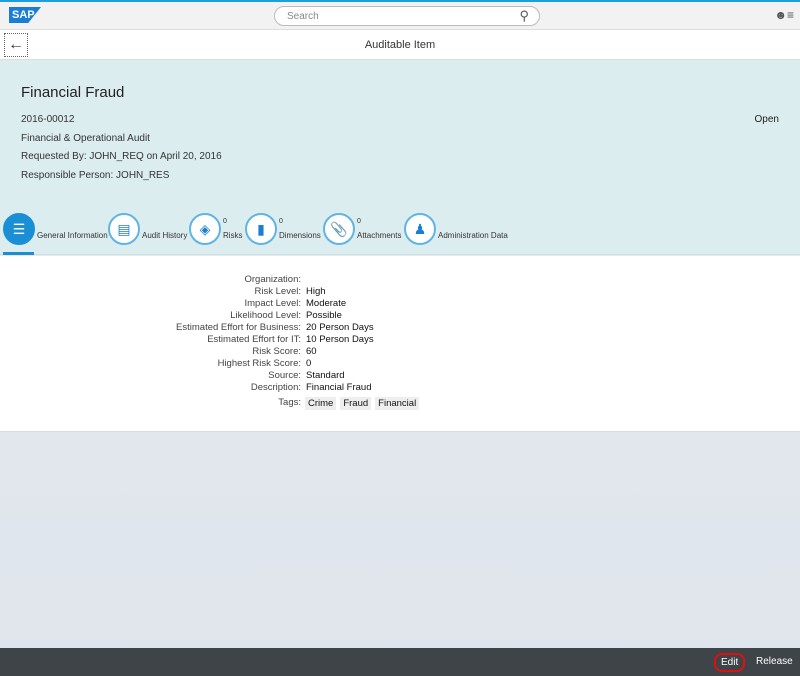 This screenshot has width=800, height=676. What do you see at coordinates (55, 229) in the screenshot?
I see `tab-general-information: ☰ General Information` at bounding box center [55, 229].